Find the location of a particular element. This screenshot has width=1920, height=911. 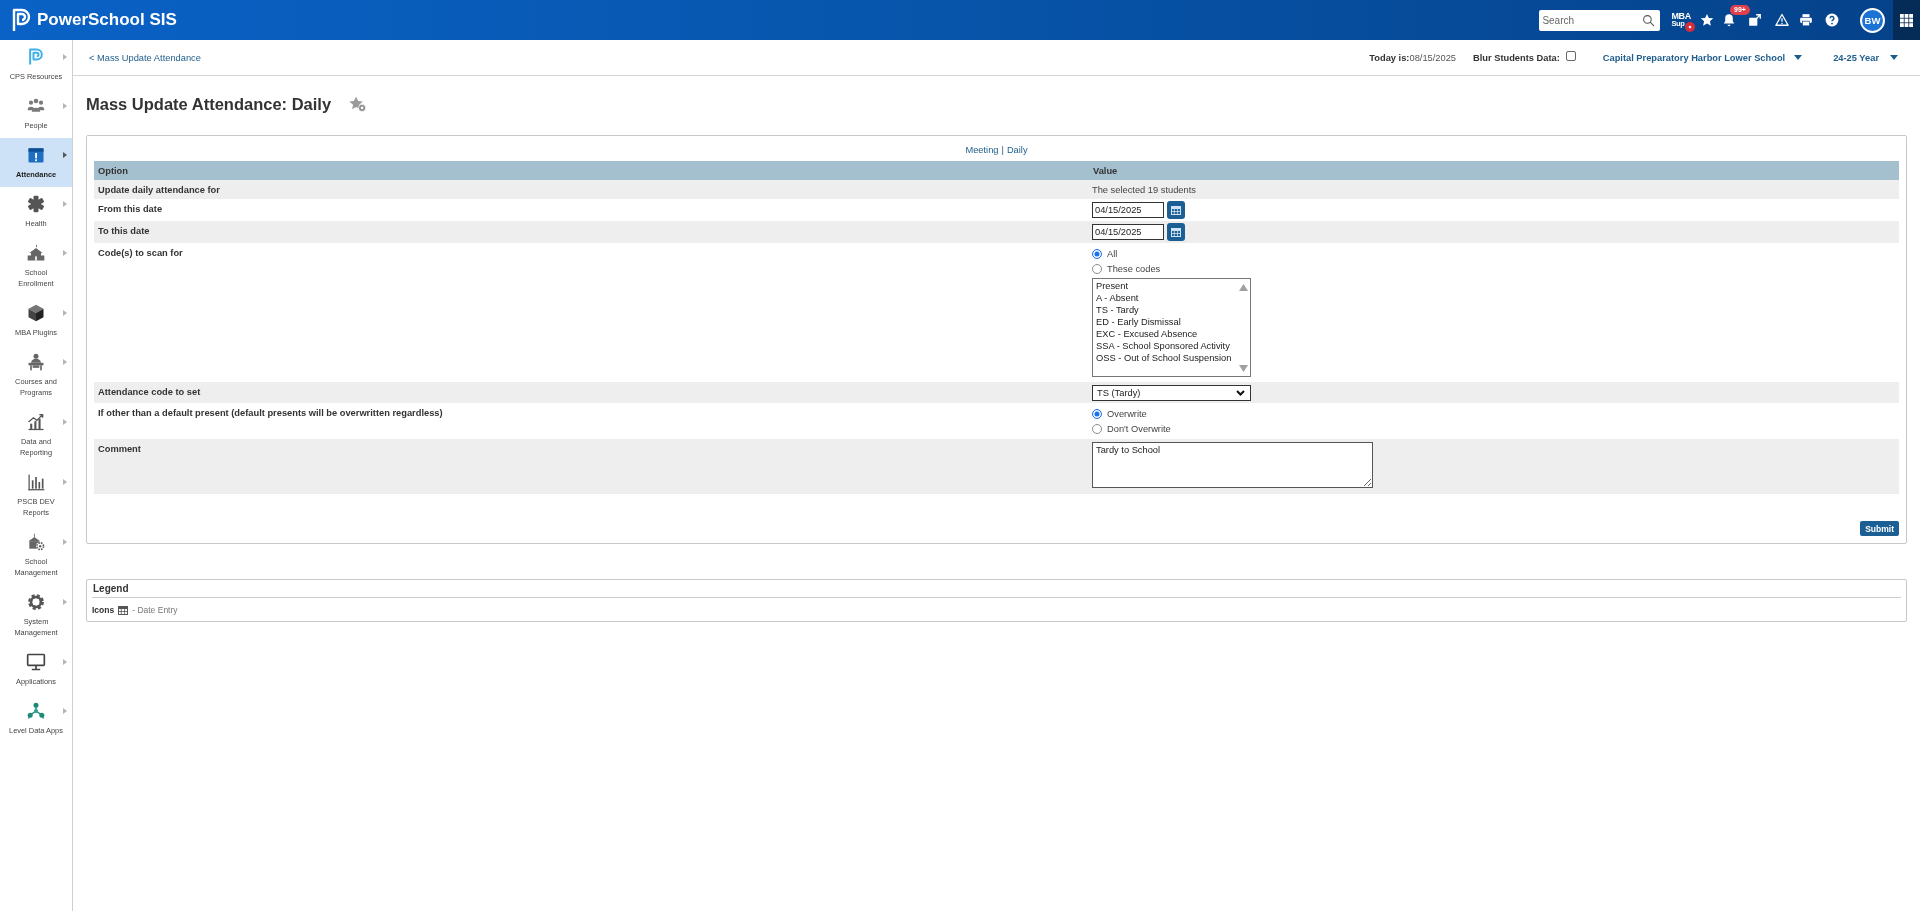

badge-dot-icon is located at coordinates (1690, 27).